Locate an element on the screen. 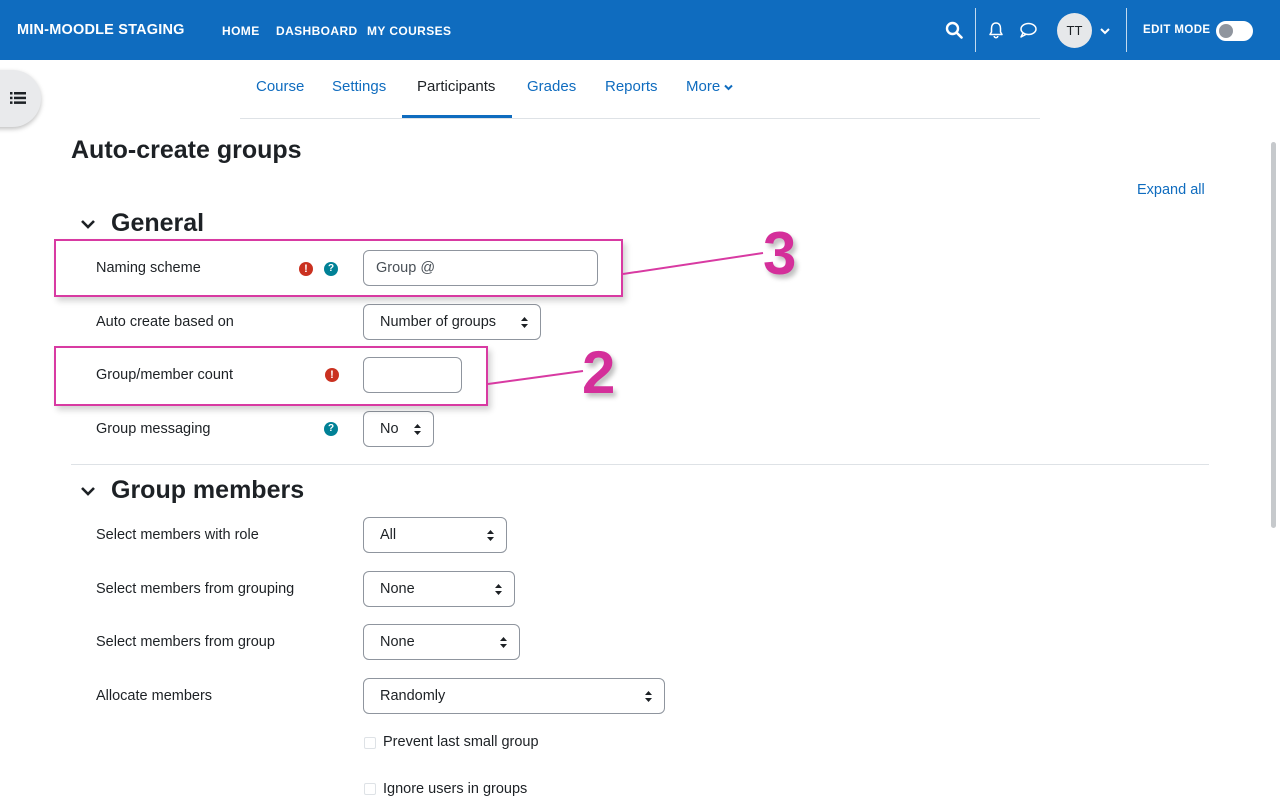  group-messaging-value: No is located at coordinates (389, 429).